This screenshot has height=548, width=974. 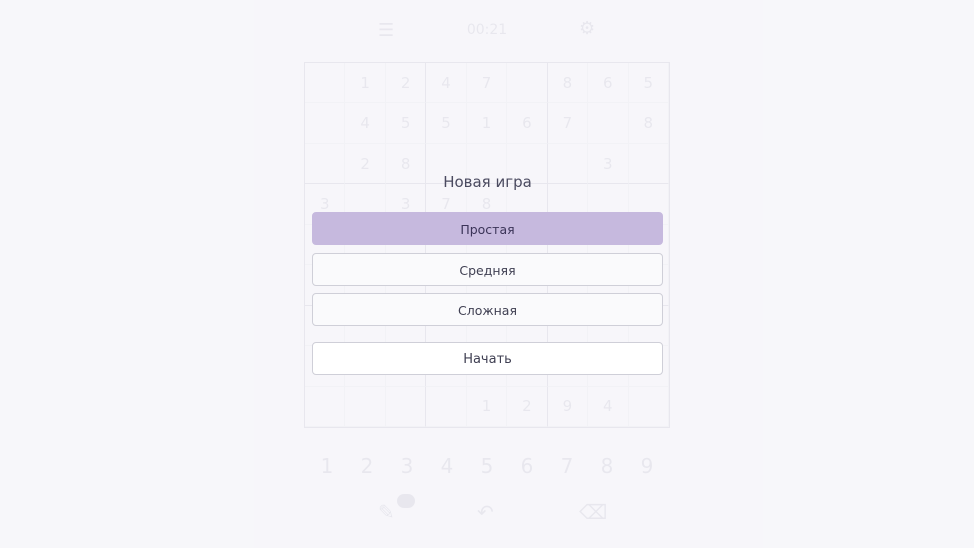 I want to click on dialog-title: Новая игра, so click(x=487, y=182).